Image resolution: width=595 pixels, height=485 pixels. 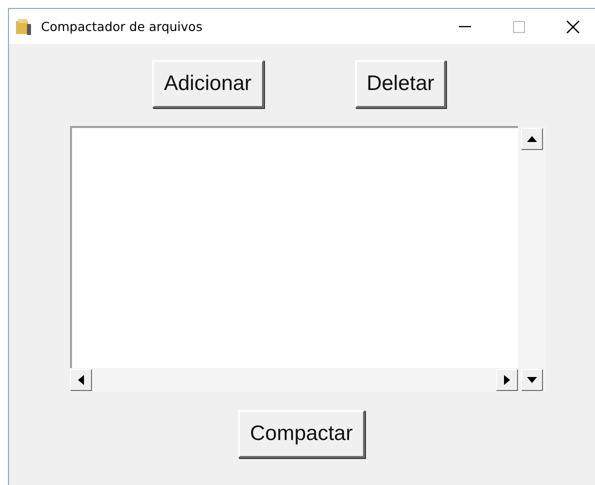 I want to click on maximize-icon, so click(x=519, y=26).